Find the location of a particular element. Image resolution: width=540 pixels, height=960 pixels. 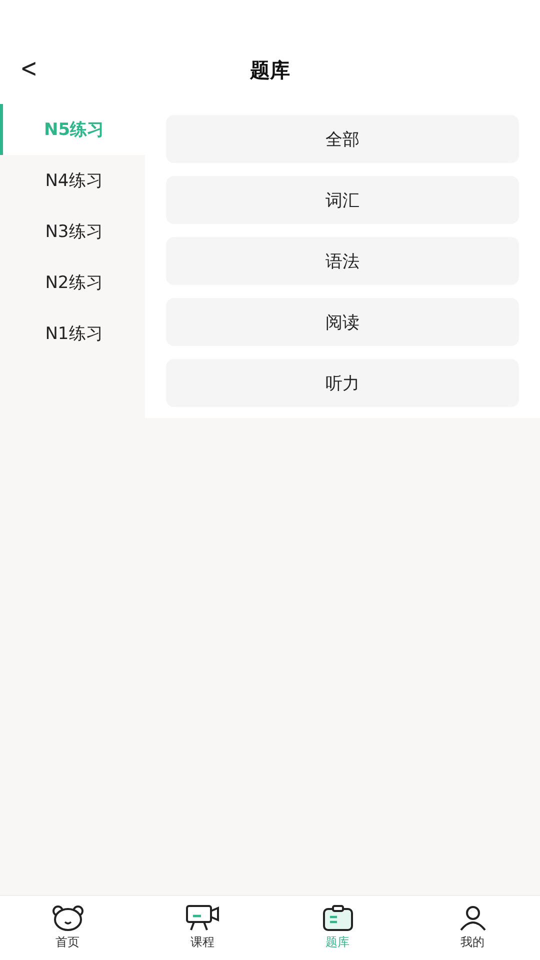

category-button: 语法 is located at coordinates (342, 261).